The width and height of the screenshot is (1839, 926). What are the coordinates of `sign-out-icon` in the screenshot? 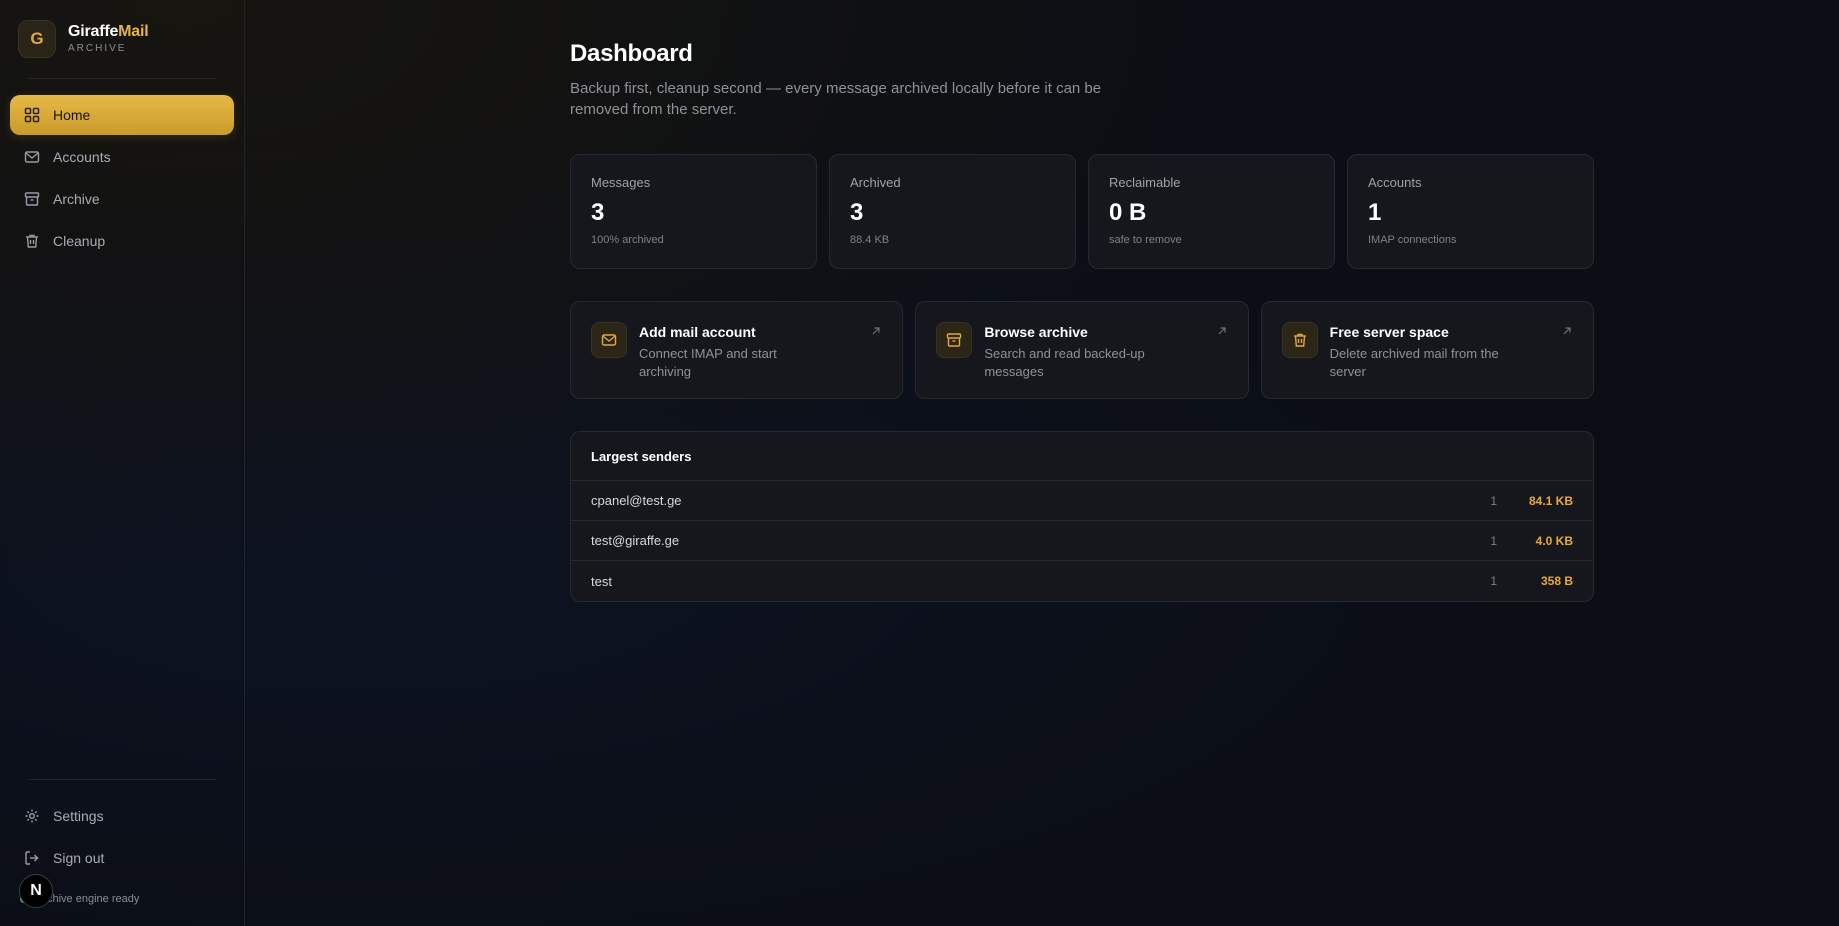 It's located at (32, 858).